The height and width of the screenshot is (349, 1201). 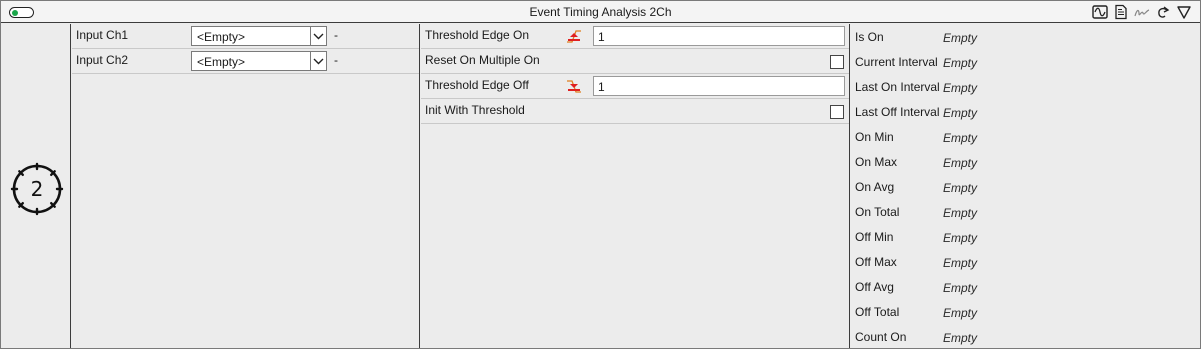 I want to click on collapse-triangle-icon, so click(x=1184, y=12).